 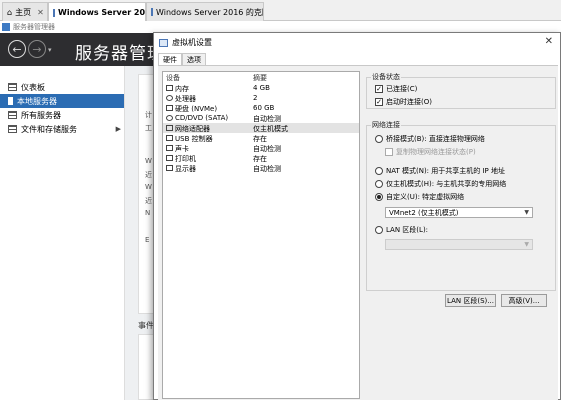 I want to click on tab-label: Windows Server 2016, so click(x=102, y=12).